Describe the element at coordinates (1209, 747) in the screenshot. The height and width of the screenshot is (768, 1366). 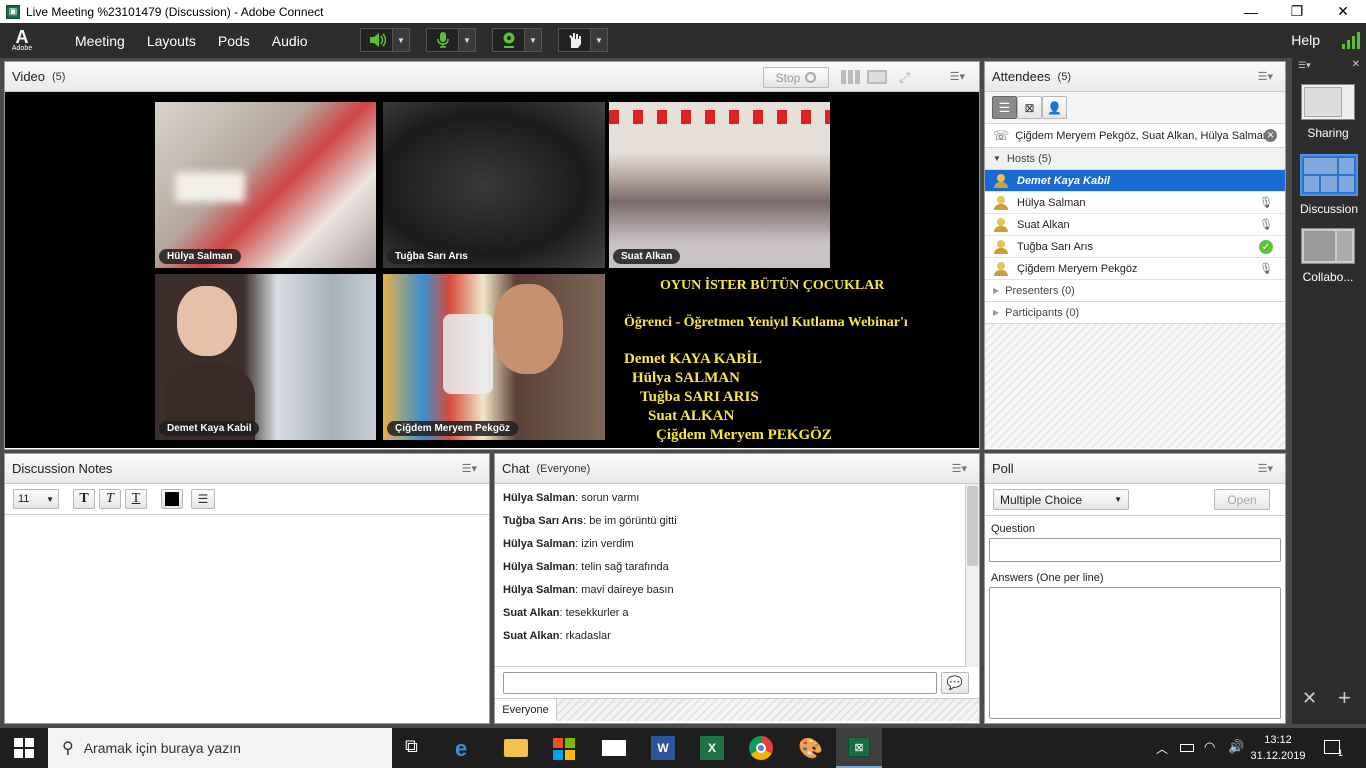
I see `wifi-icon: ◠` at that location.